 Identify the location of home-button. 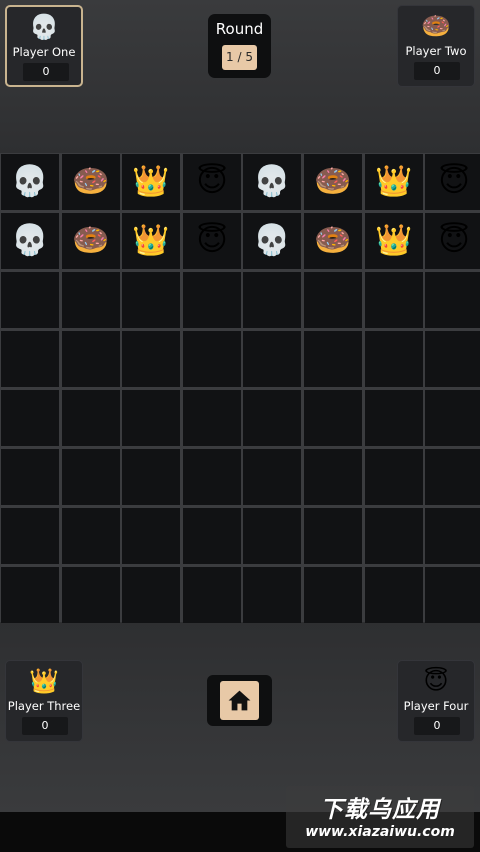
(239, 700).